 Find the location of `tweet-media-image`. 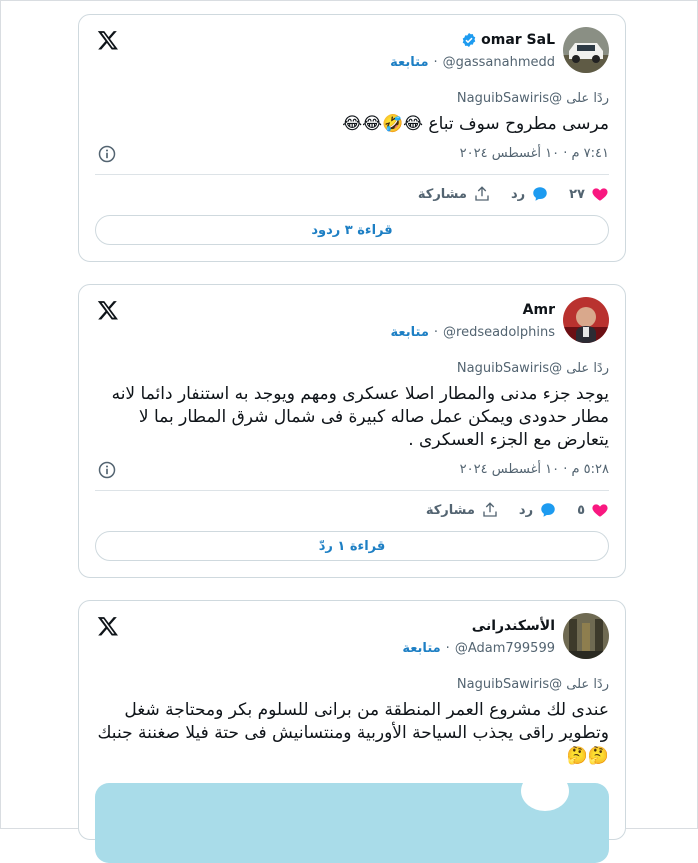

tweet-media-image is located at coordinates (352, 823).